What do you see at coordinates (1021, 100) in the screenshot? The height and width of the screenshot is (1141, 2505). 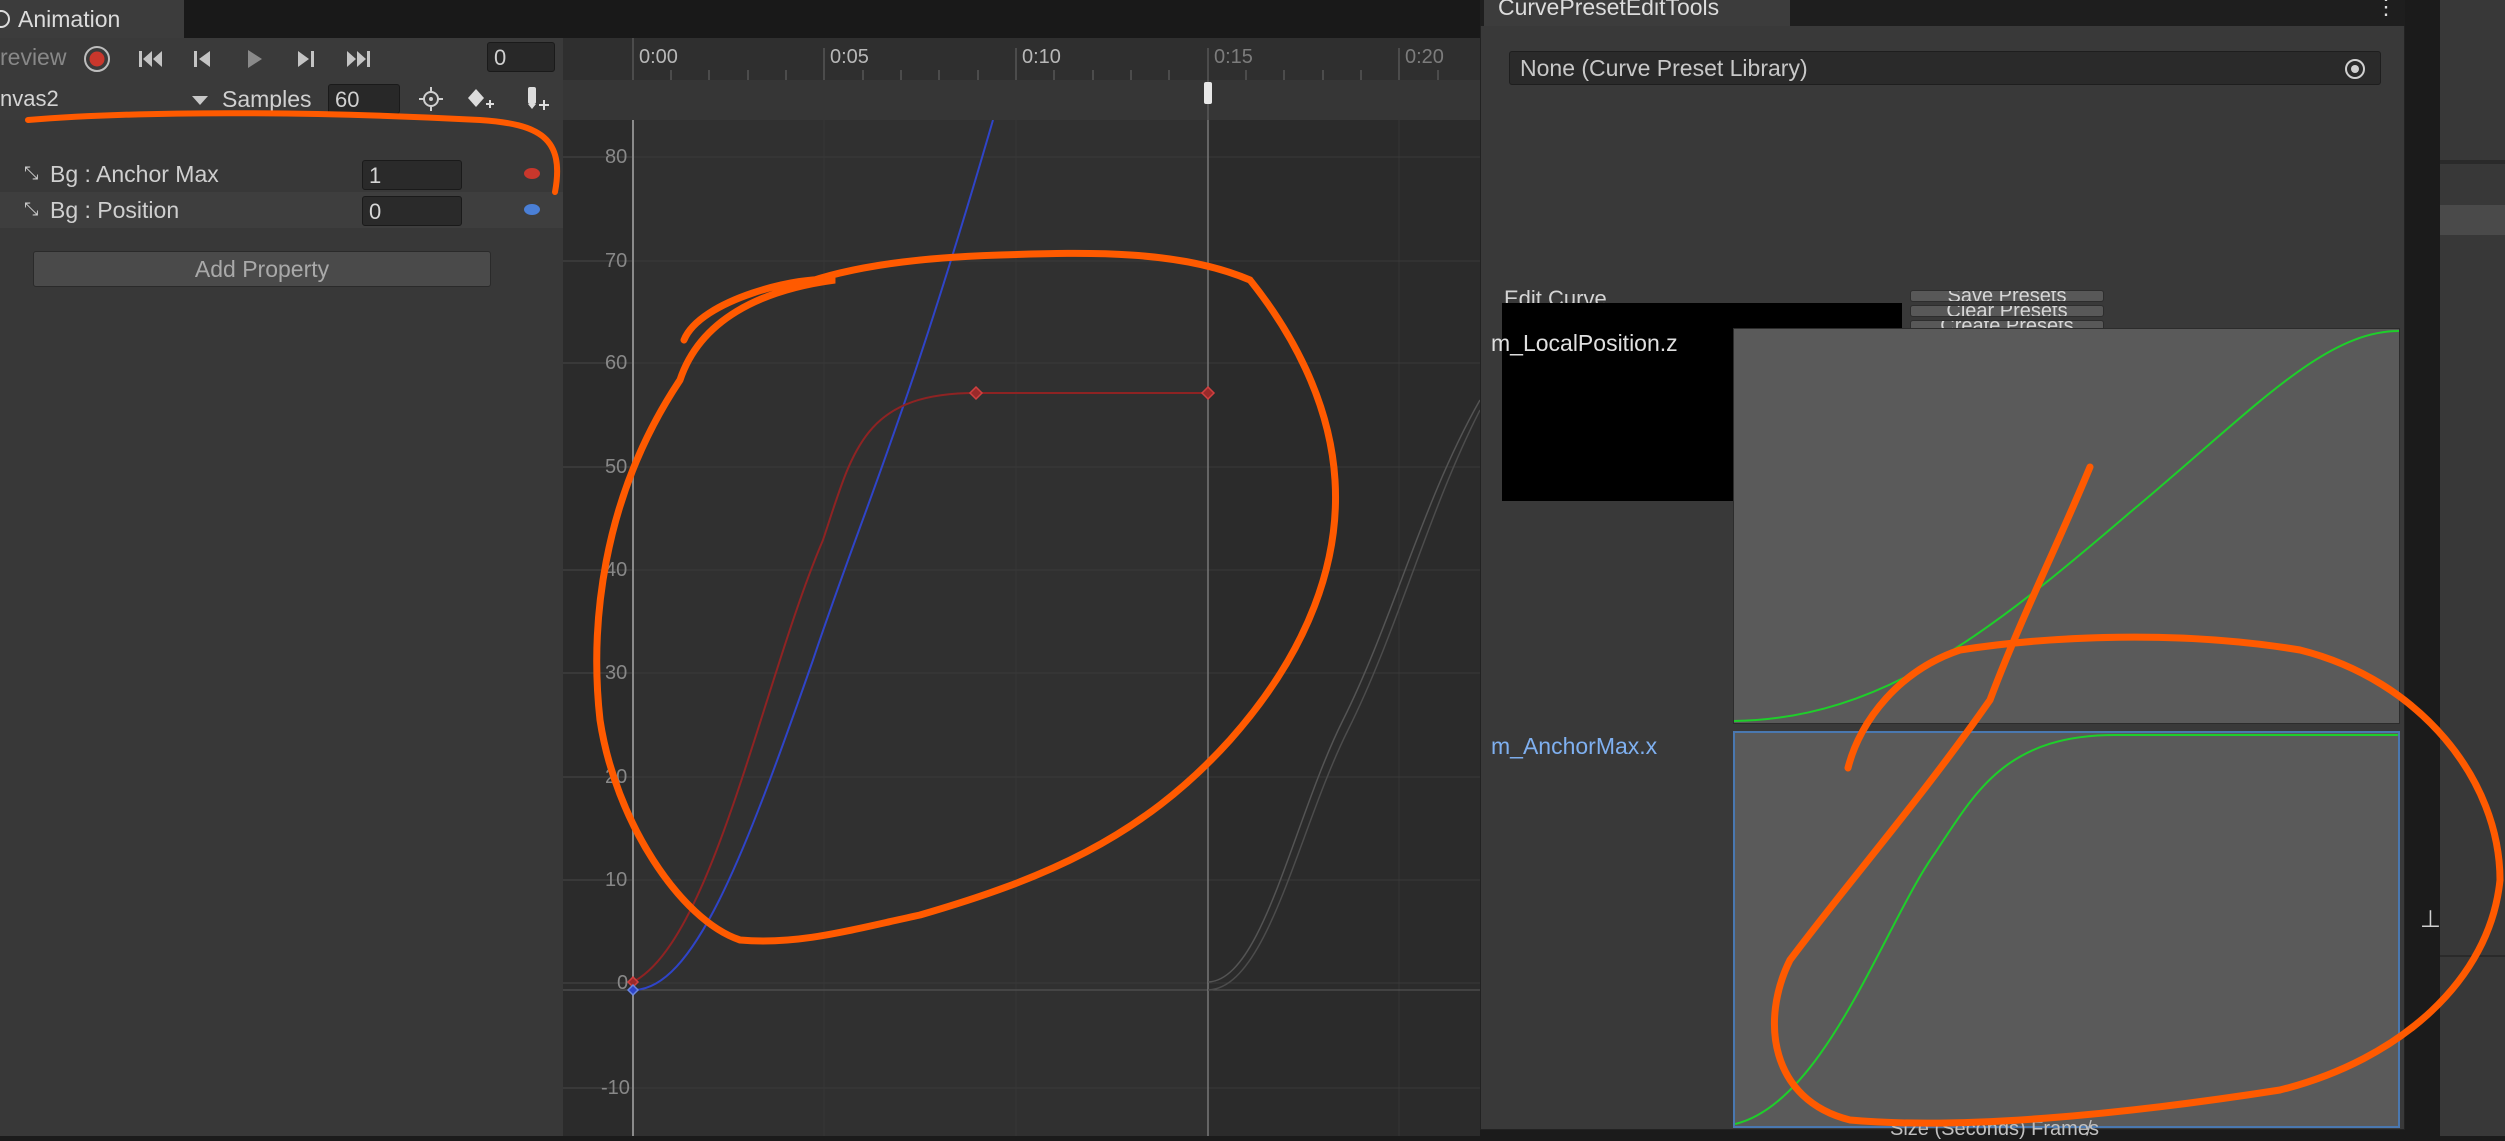 I see `event-row` at bounding box center [1021, 100].